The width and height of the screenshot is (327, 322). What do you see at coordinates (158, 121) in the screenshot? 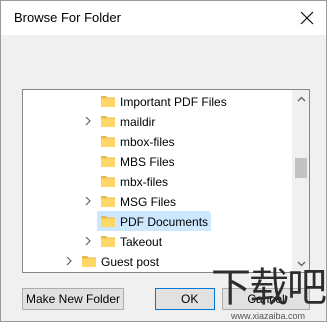
I see `tree-item-maildir: maildir` at bounding box center [158, 121].